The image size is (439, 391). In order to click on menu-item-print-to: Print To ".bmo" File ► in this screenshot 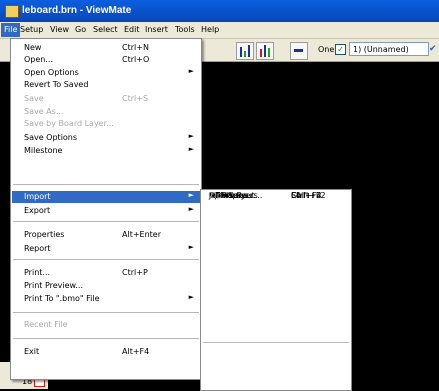, I will do `click(106, 299)`.